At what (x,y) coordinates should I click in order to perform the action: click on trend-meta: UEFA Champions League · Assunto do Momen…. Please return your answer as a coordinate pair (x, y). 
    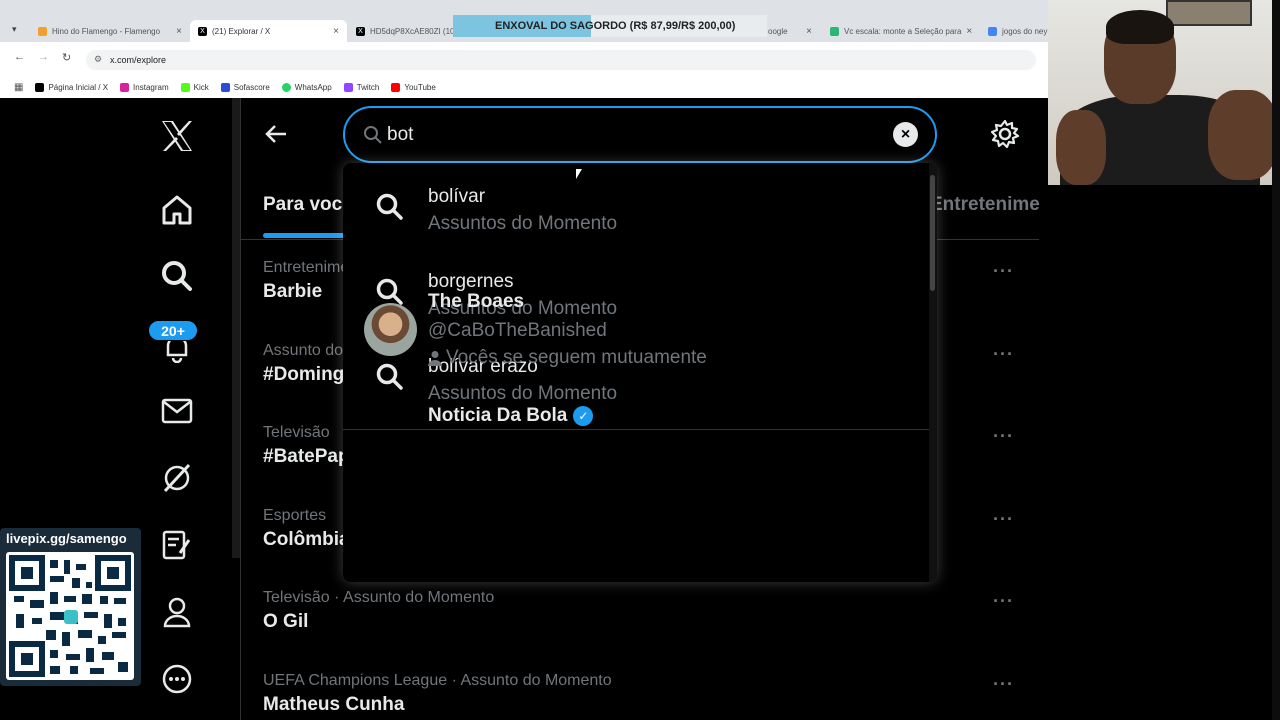
    Looking at the image, I should click on (437, 680).